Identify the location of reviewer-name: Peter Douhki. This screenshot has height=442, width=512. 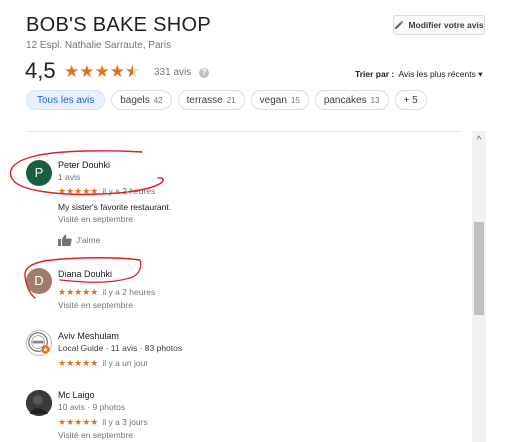
(84, 165).